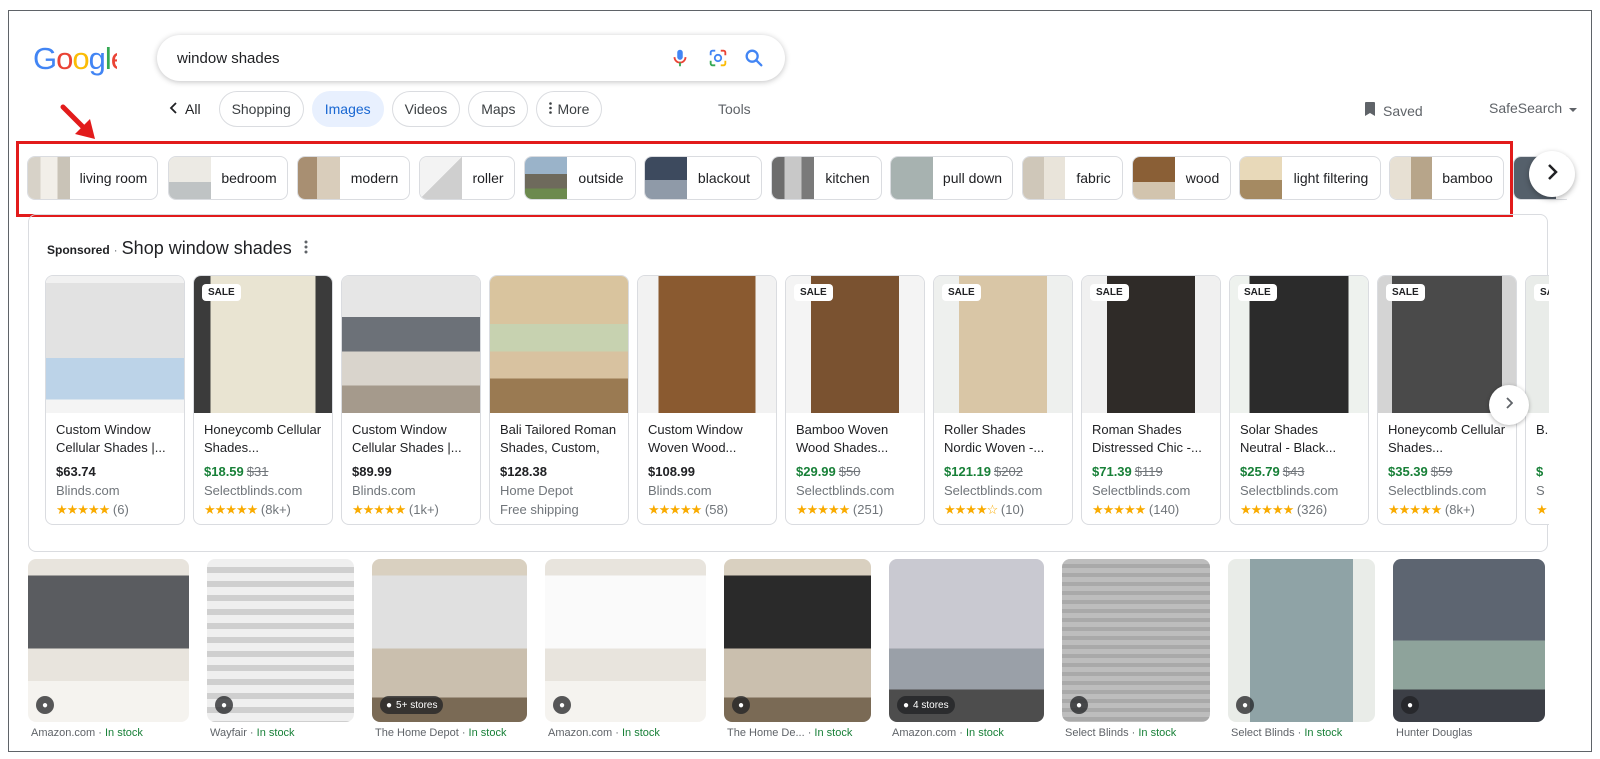 This screenshot has height=759, width=1600. Describe the element at coordinates (680, 58) in the screenshot. I see `mic-icon` at that location.